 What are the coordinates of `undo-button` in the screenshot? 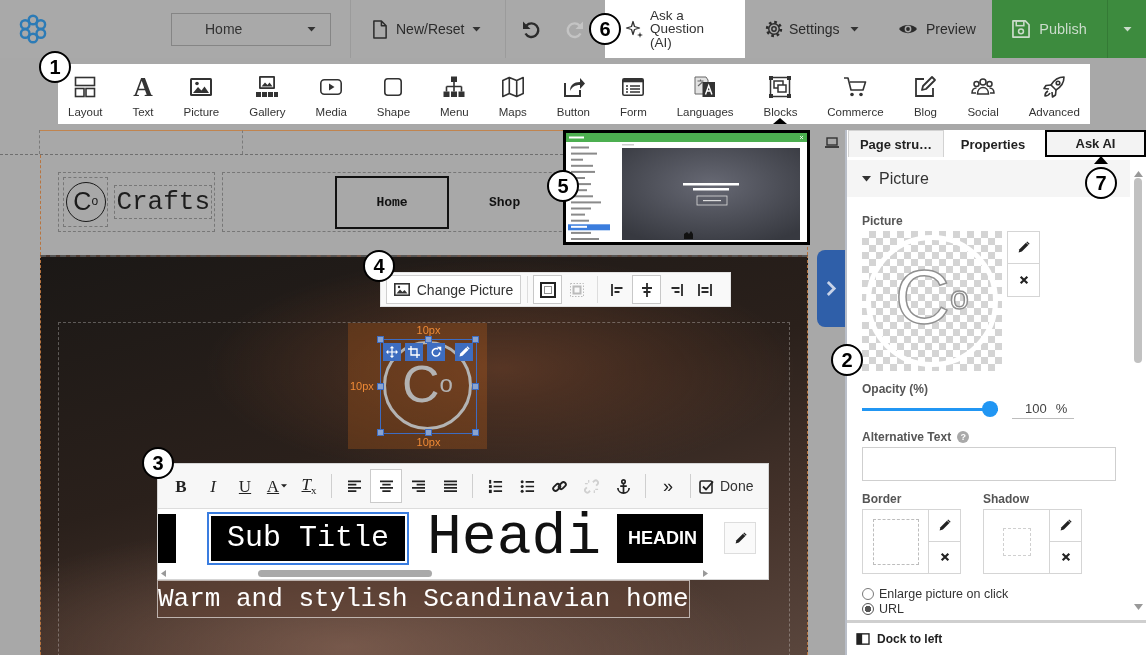 It's located at (531, 29).